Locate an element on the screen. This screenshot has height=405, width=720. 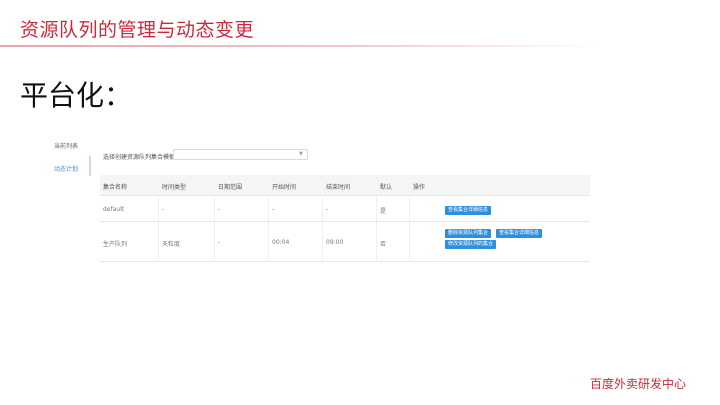
sidebar-item-current-list: 当前列表 is located at coordinates (66, 145).